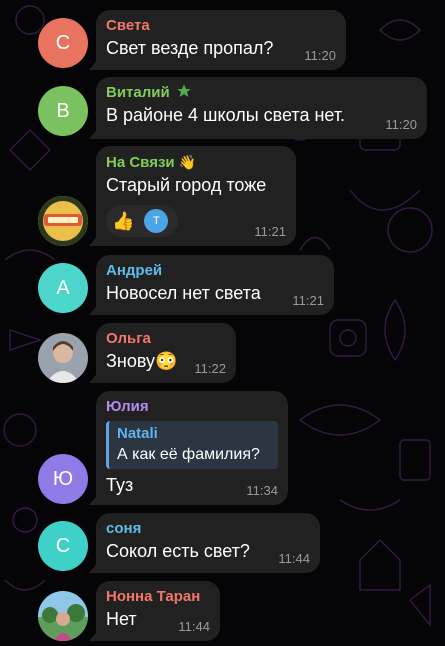  Describe the element at coordinates (192, 407) in the screenshot. I see `author-name: Юлия` at that location.